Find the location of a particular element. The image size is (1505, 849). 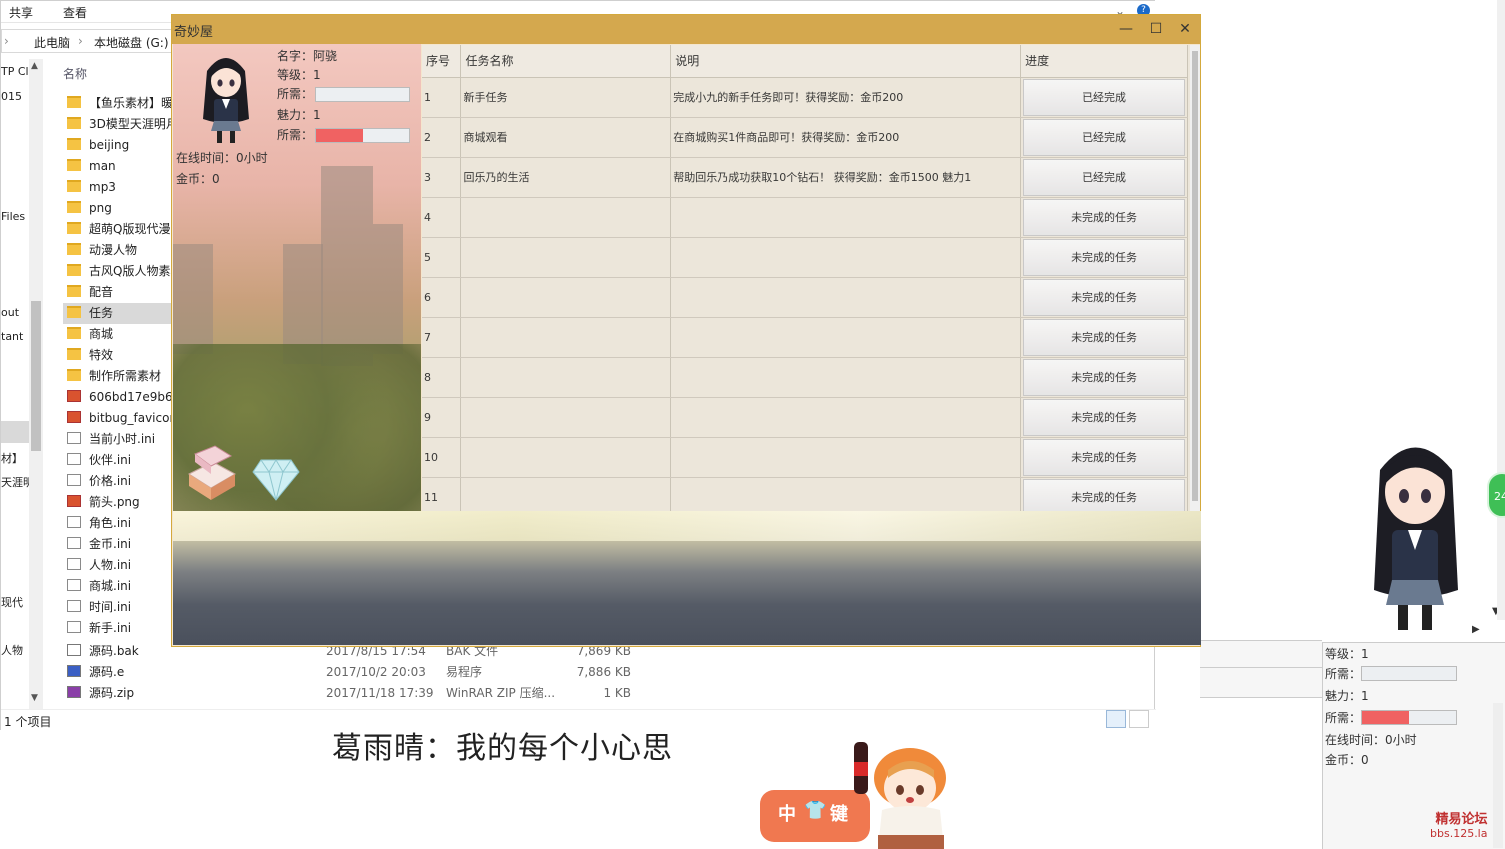

file-row: 箭头.png is located at coordinates (120, 502).